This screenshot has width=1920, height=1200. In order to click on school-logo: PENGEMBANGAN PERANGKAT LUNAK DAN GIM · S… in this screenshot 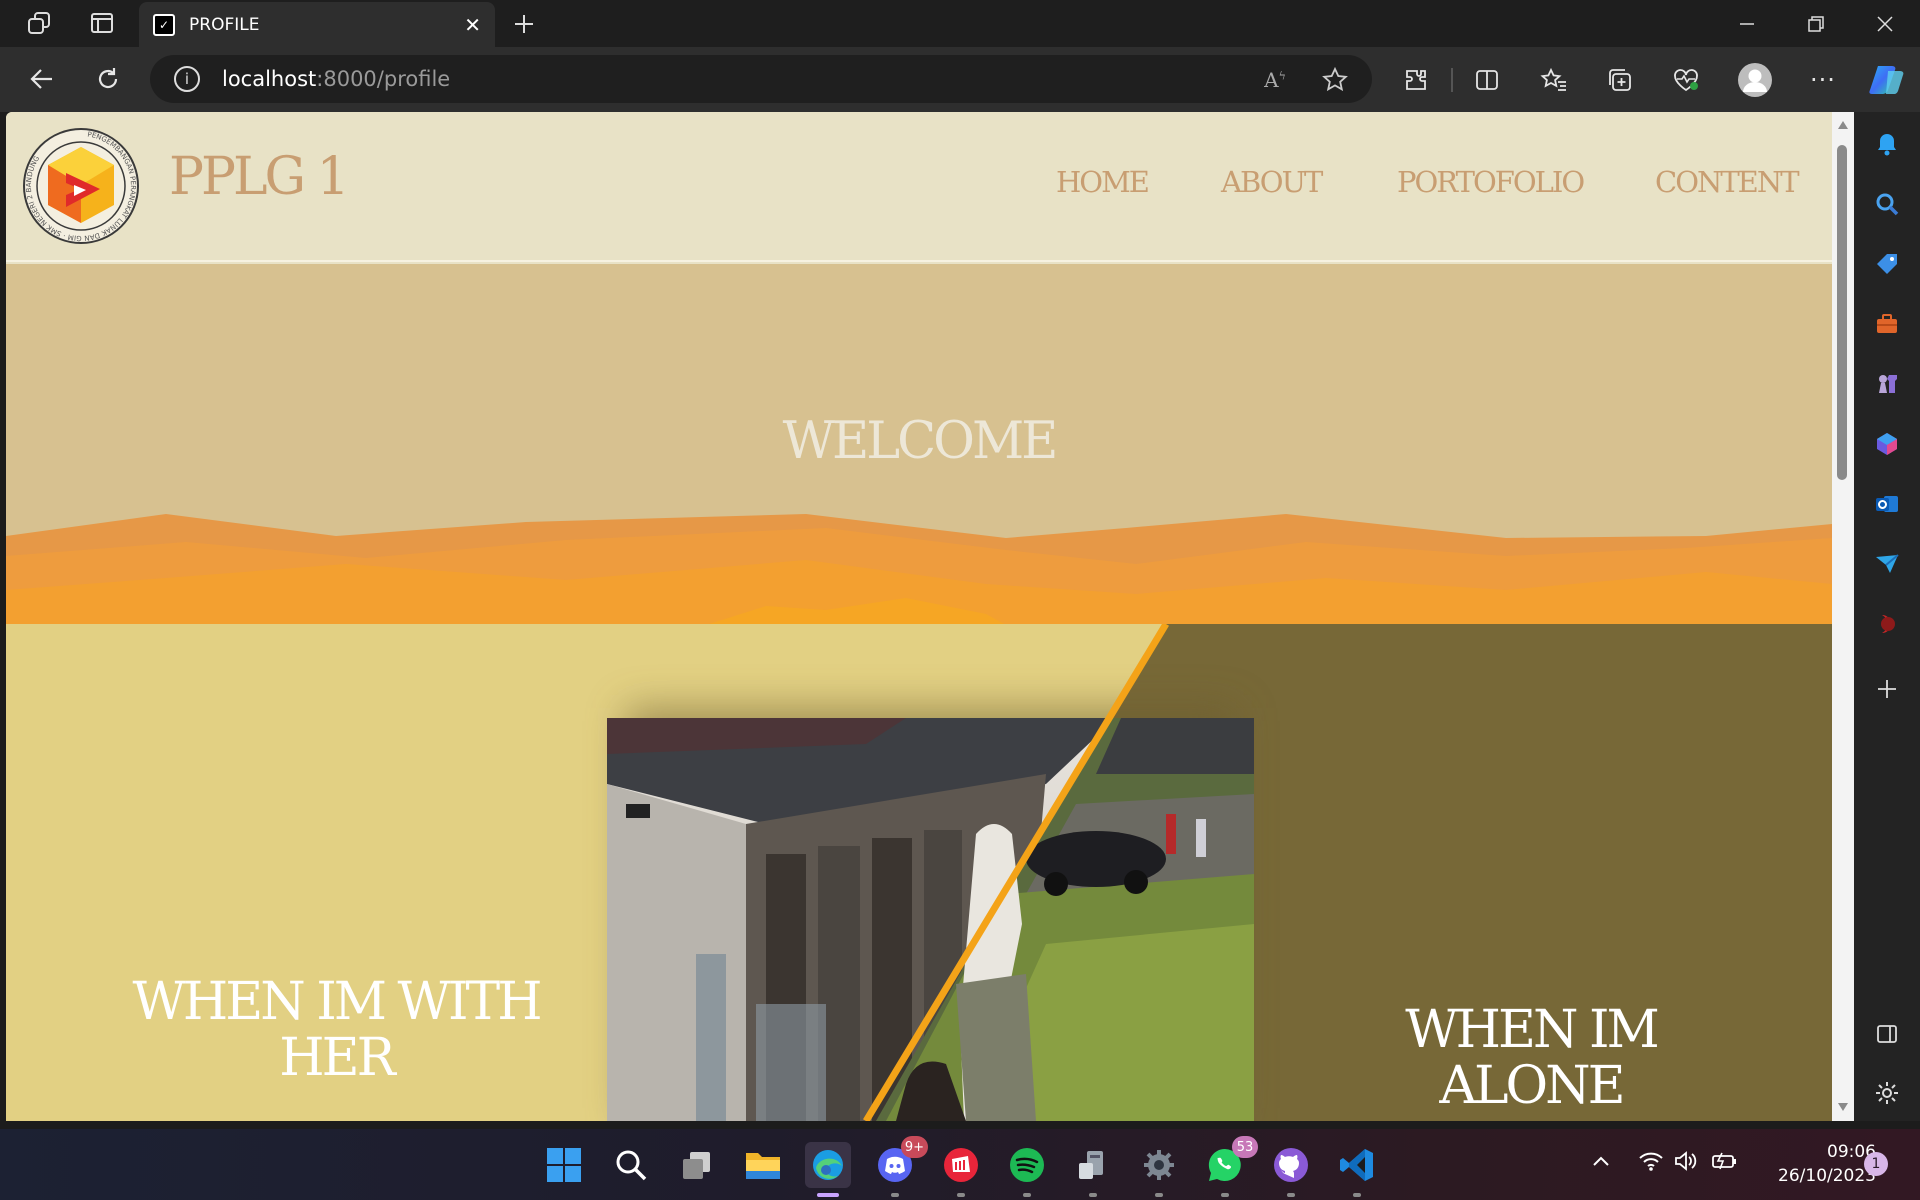, I will do `click(81, 186)`.